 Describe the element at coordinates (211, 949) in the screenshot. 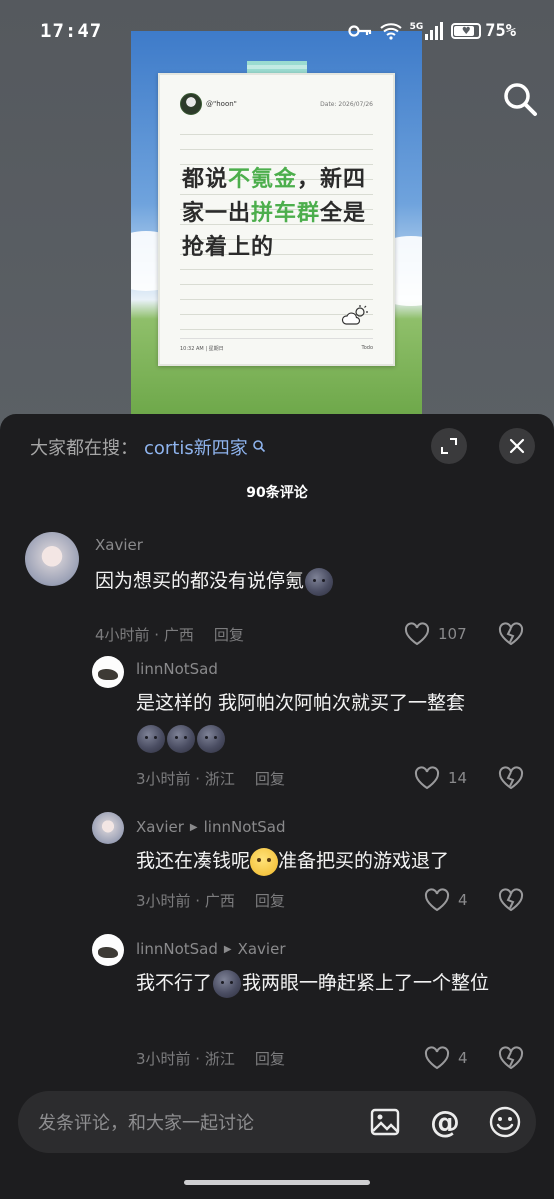

I see `comment-author: linnNotSad ▶ Xavier` at that location.